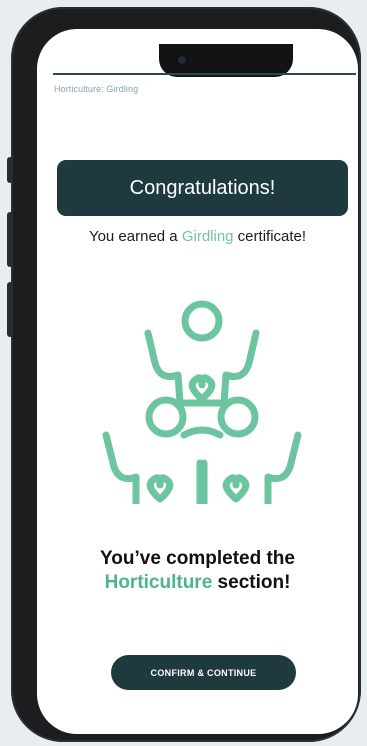  What do you see at coordinates (10, 170) in the screenshot?
I see `side-button-silent` at bounding box center [10, 170].